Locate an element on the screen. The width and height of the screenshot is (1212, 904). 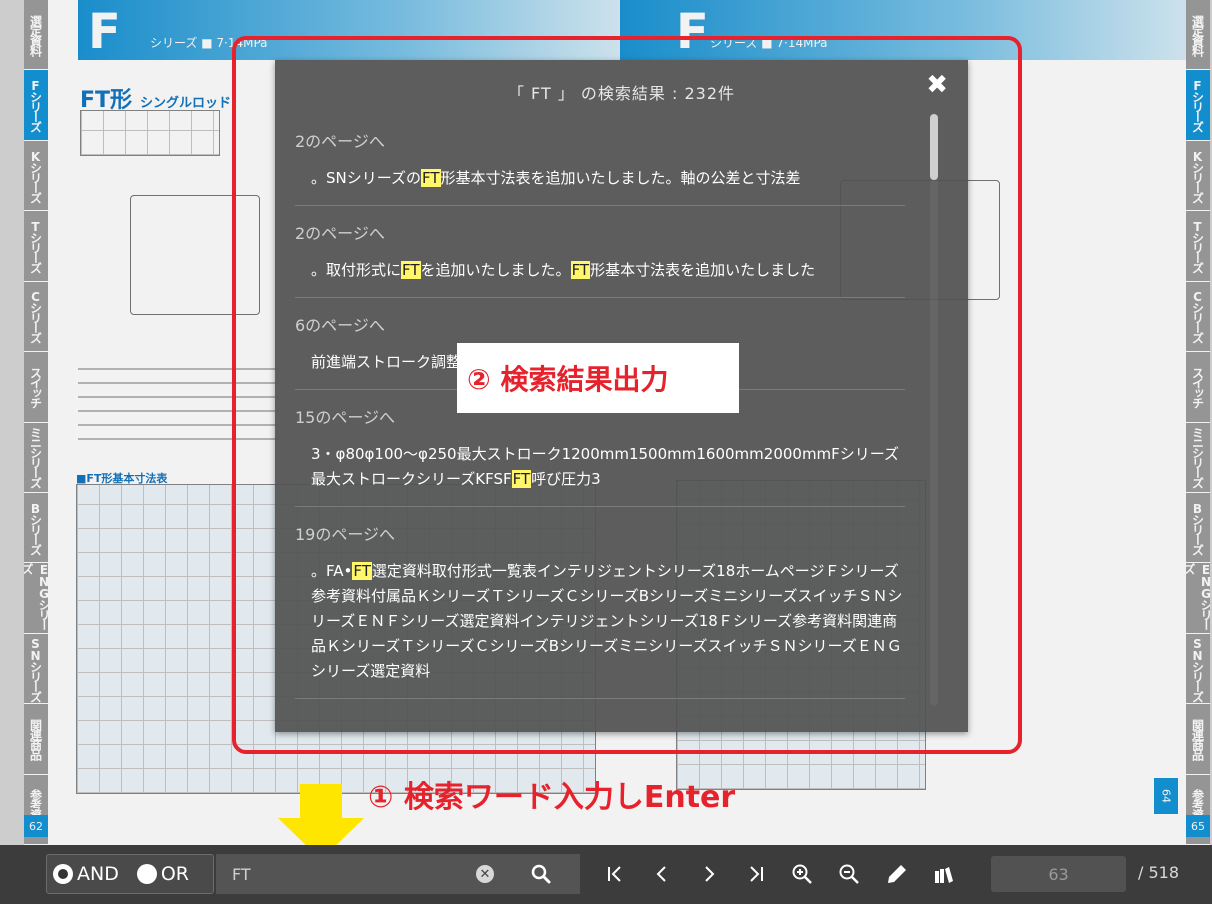
bookshelf-icon is located at coordinates (944, 874).